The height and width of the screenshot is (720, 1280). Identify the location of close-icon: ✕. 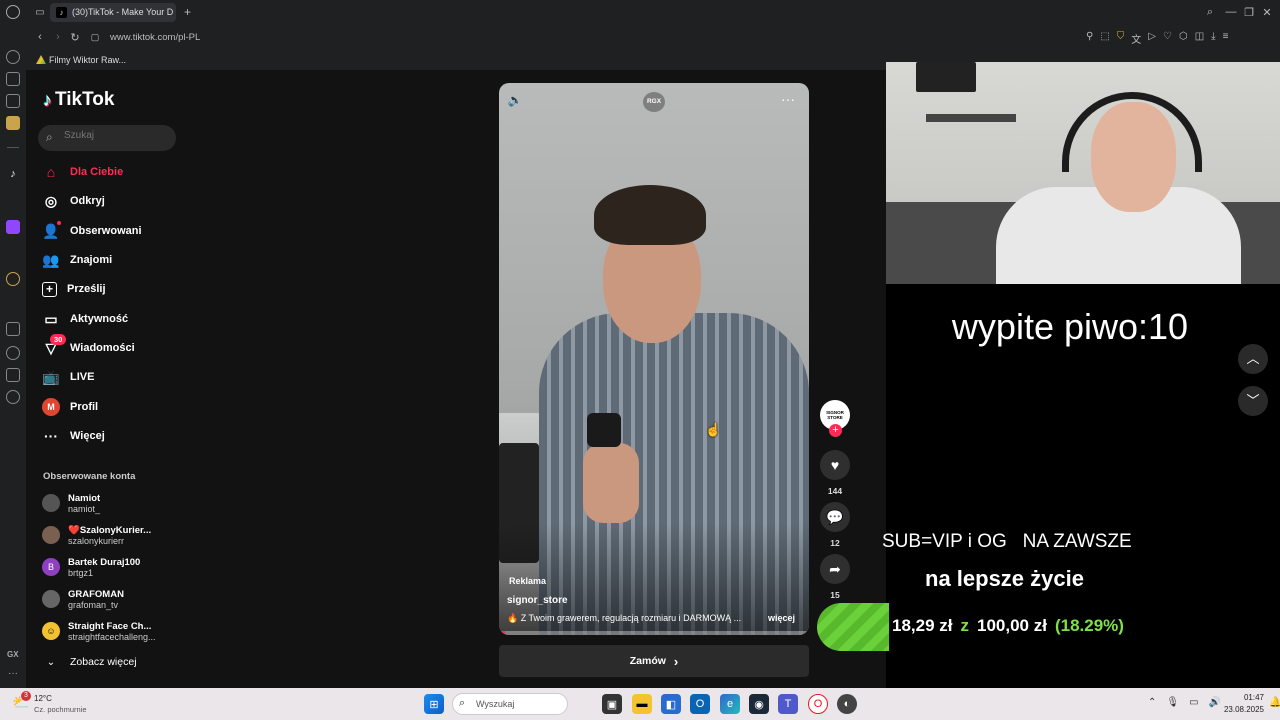
(1267, 12).